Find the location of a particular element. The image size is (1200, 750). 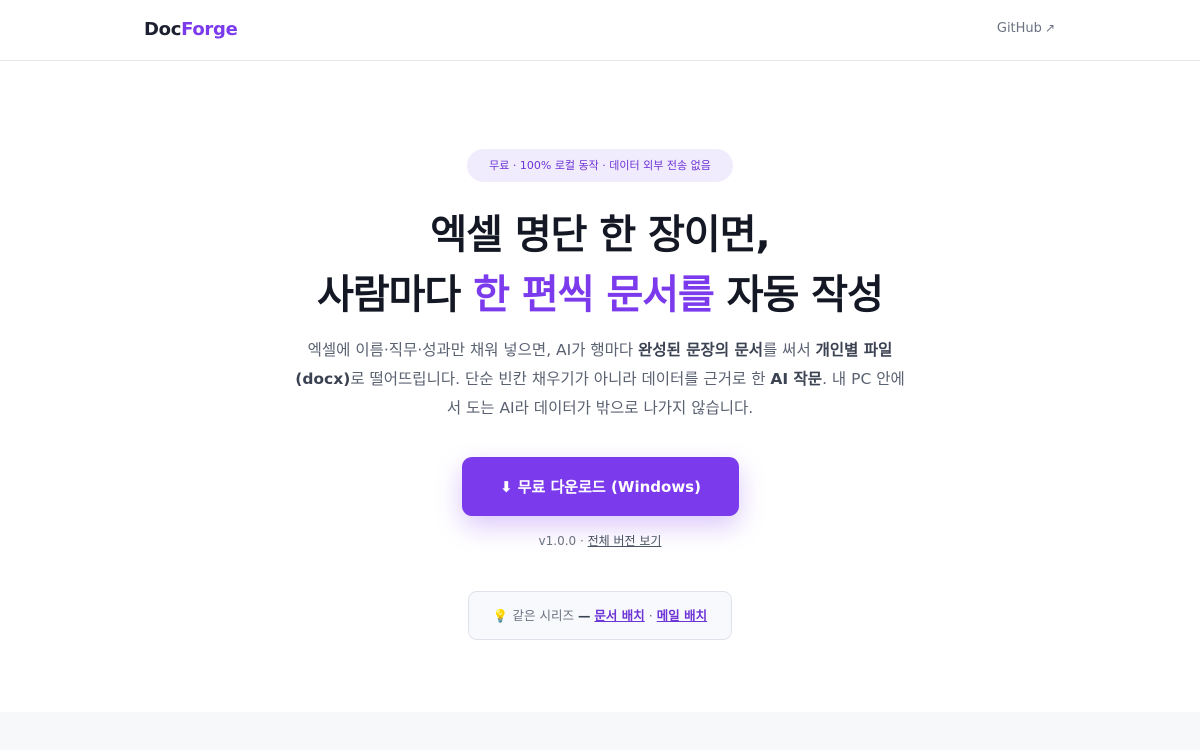

logo-part-doc: Doc is located at coordinates (163, 29).